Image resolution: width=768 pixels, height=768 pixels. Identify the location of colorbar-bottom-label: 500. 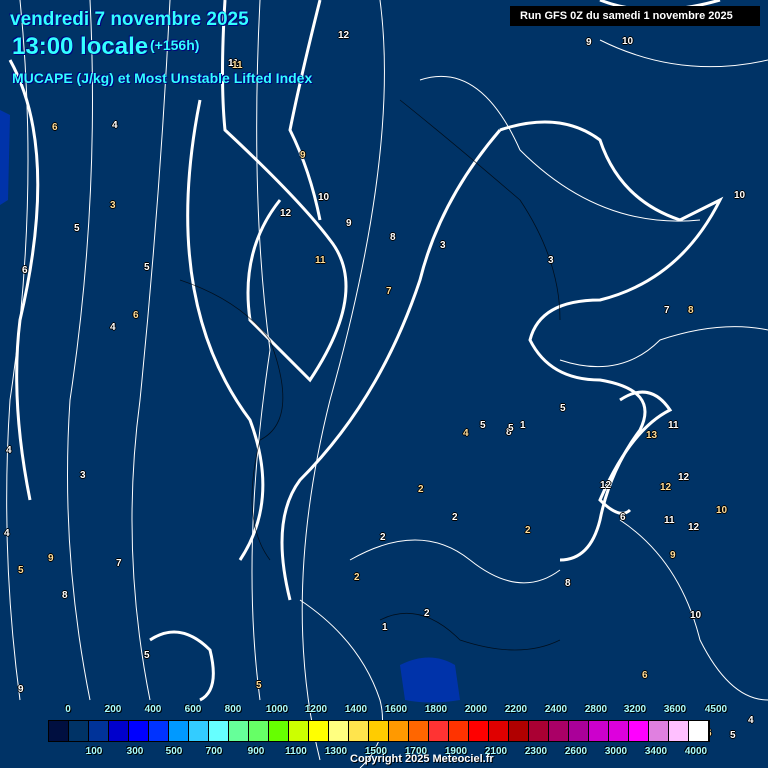
(174, 751).